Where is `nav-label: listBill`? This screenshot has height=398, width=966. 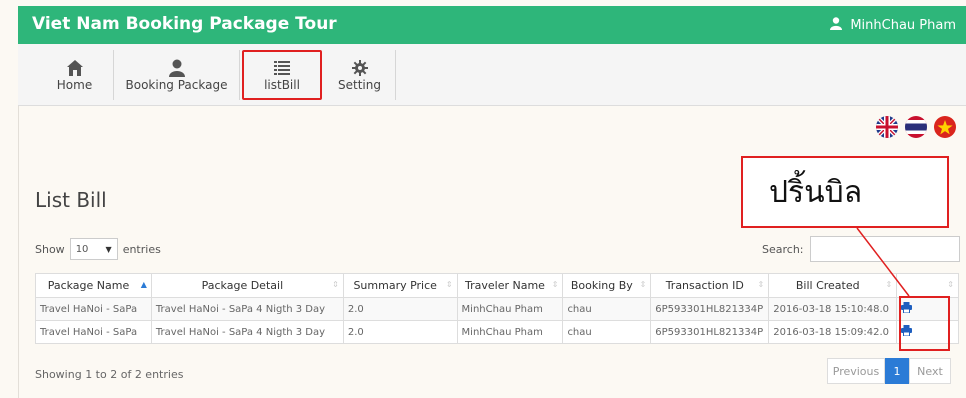
nav-label: listBill is located at coordinates (282, 85).